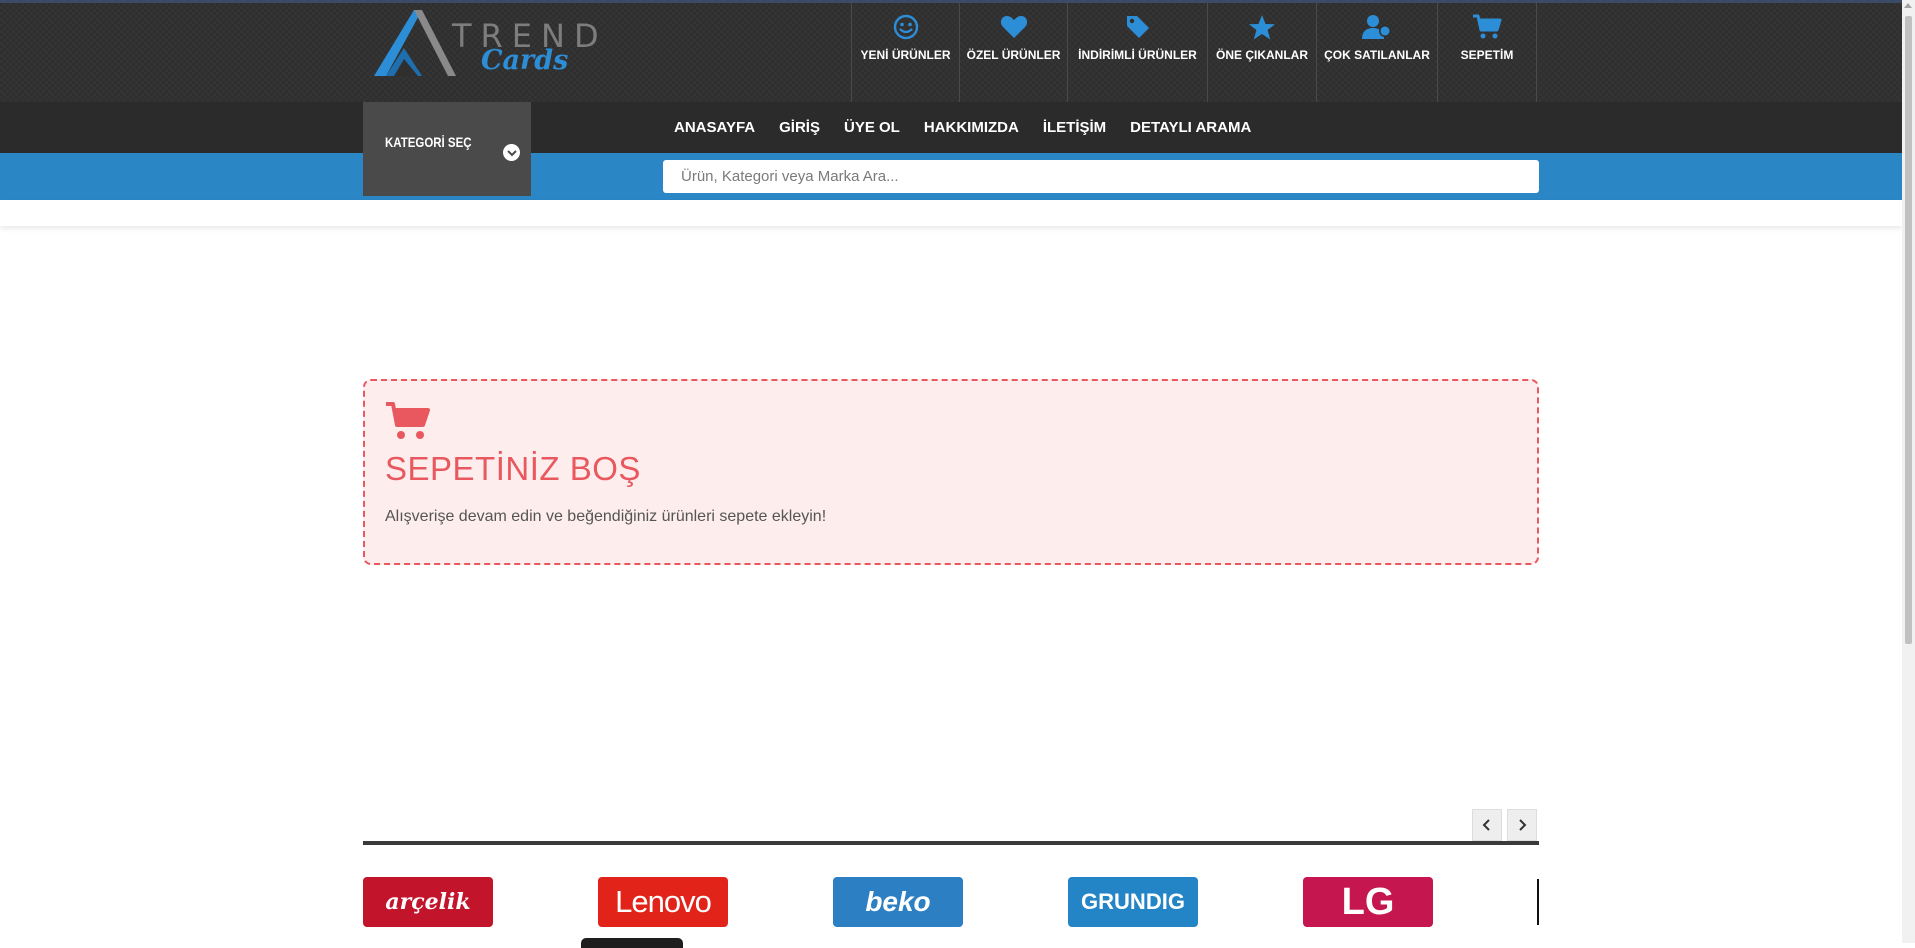  I want to click on quick-nav-indirimli-urunler: İNDİRİMLİ ÜRÜNLER, so click(1137, 52).